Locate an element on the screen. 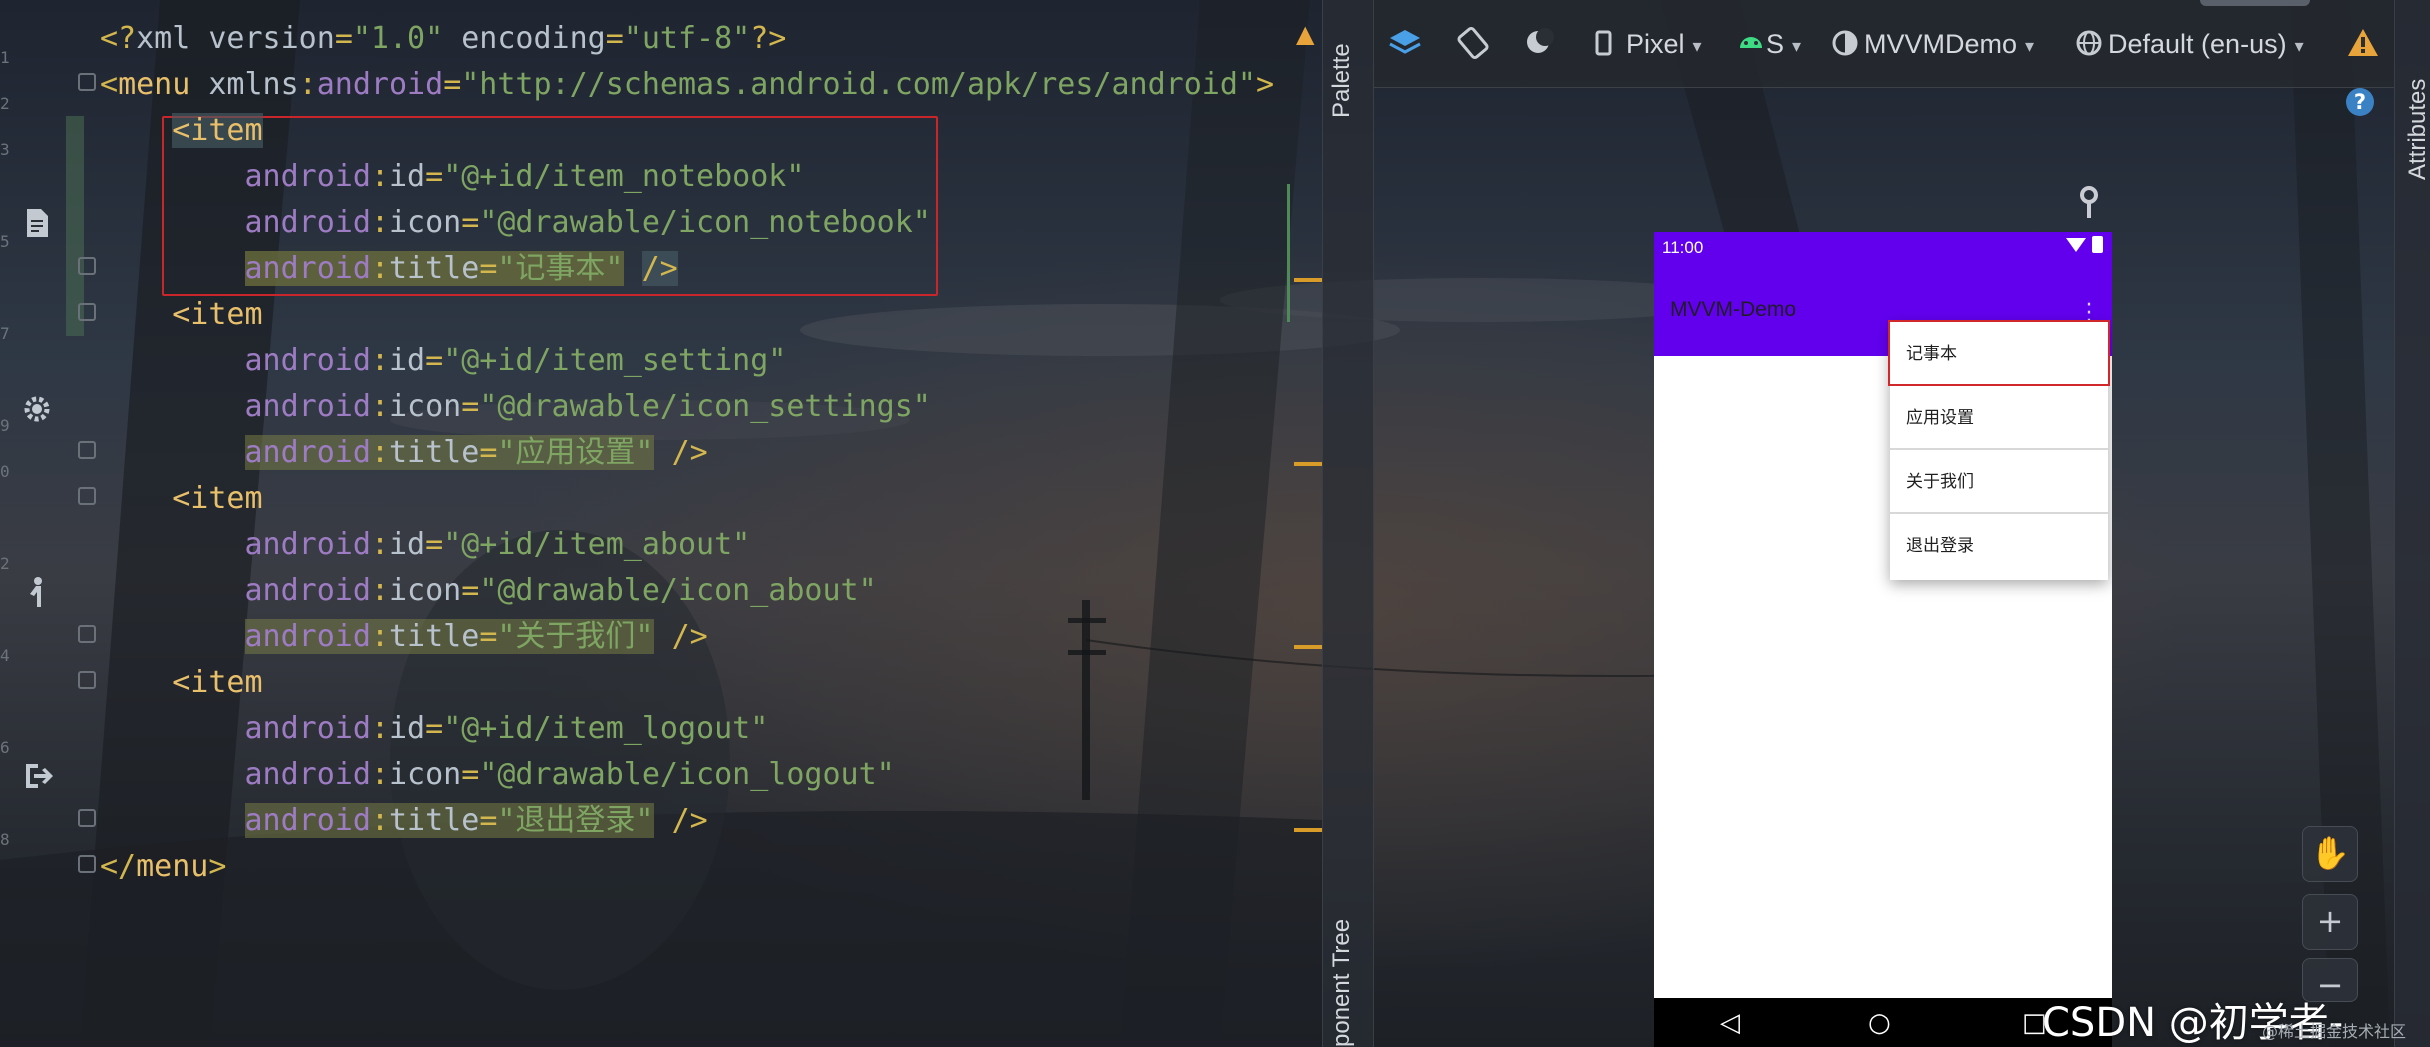  api-level-selector: S ▾ is located at coordinates (1783, 44).